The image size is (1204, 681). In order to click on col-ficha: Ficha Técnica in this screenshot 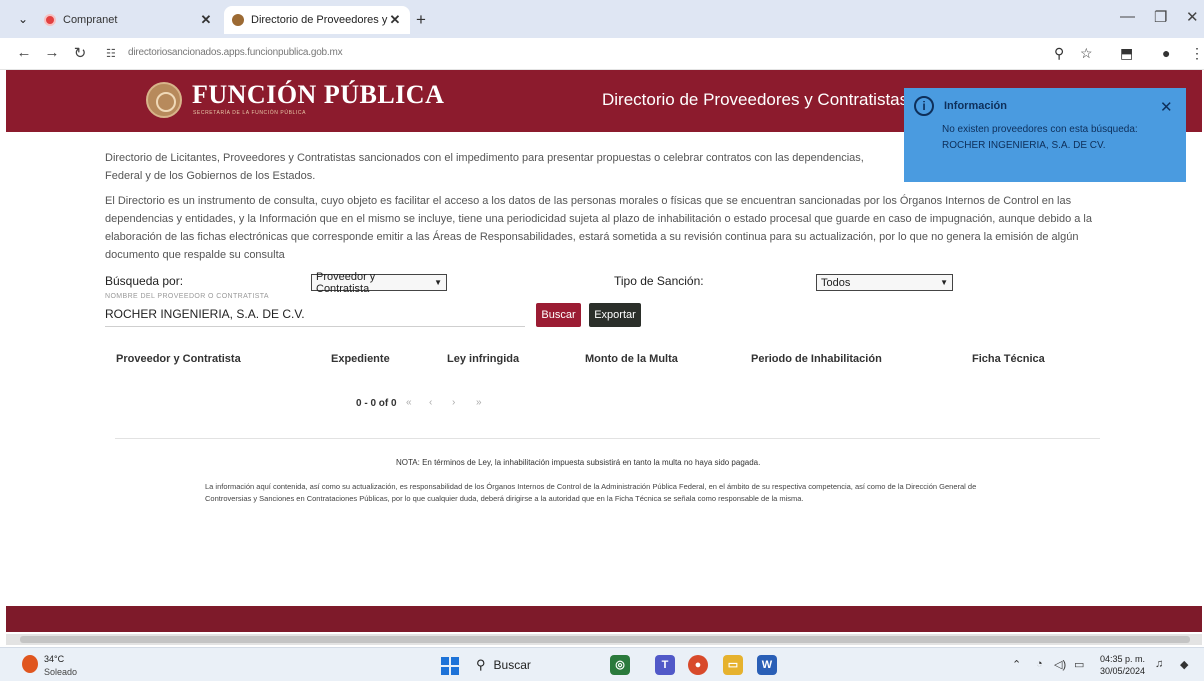, I will do `click(1008, 359)`.